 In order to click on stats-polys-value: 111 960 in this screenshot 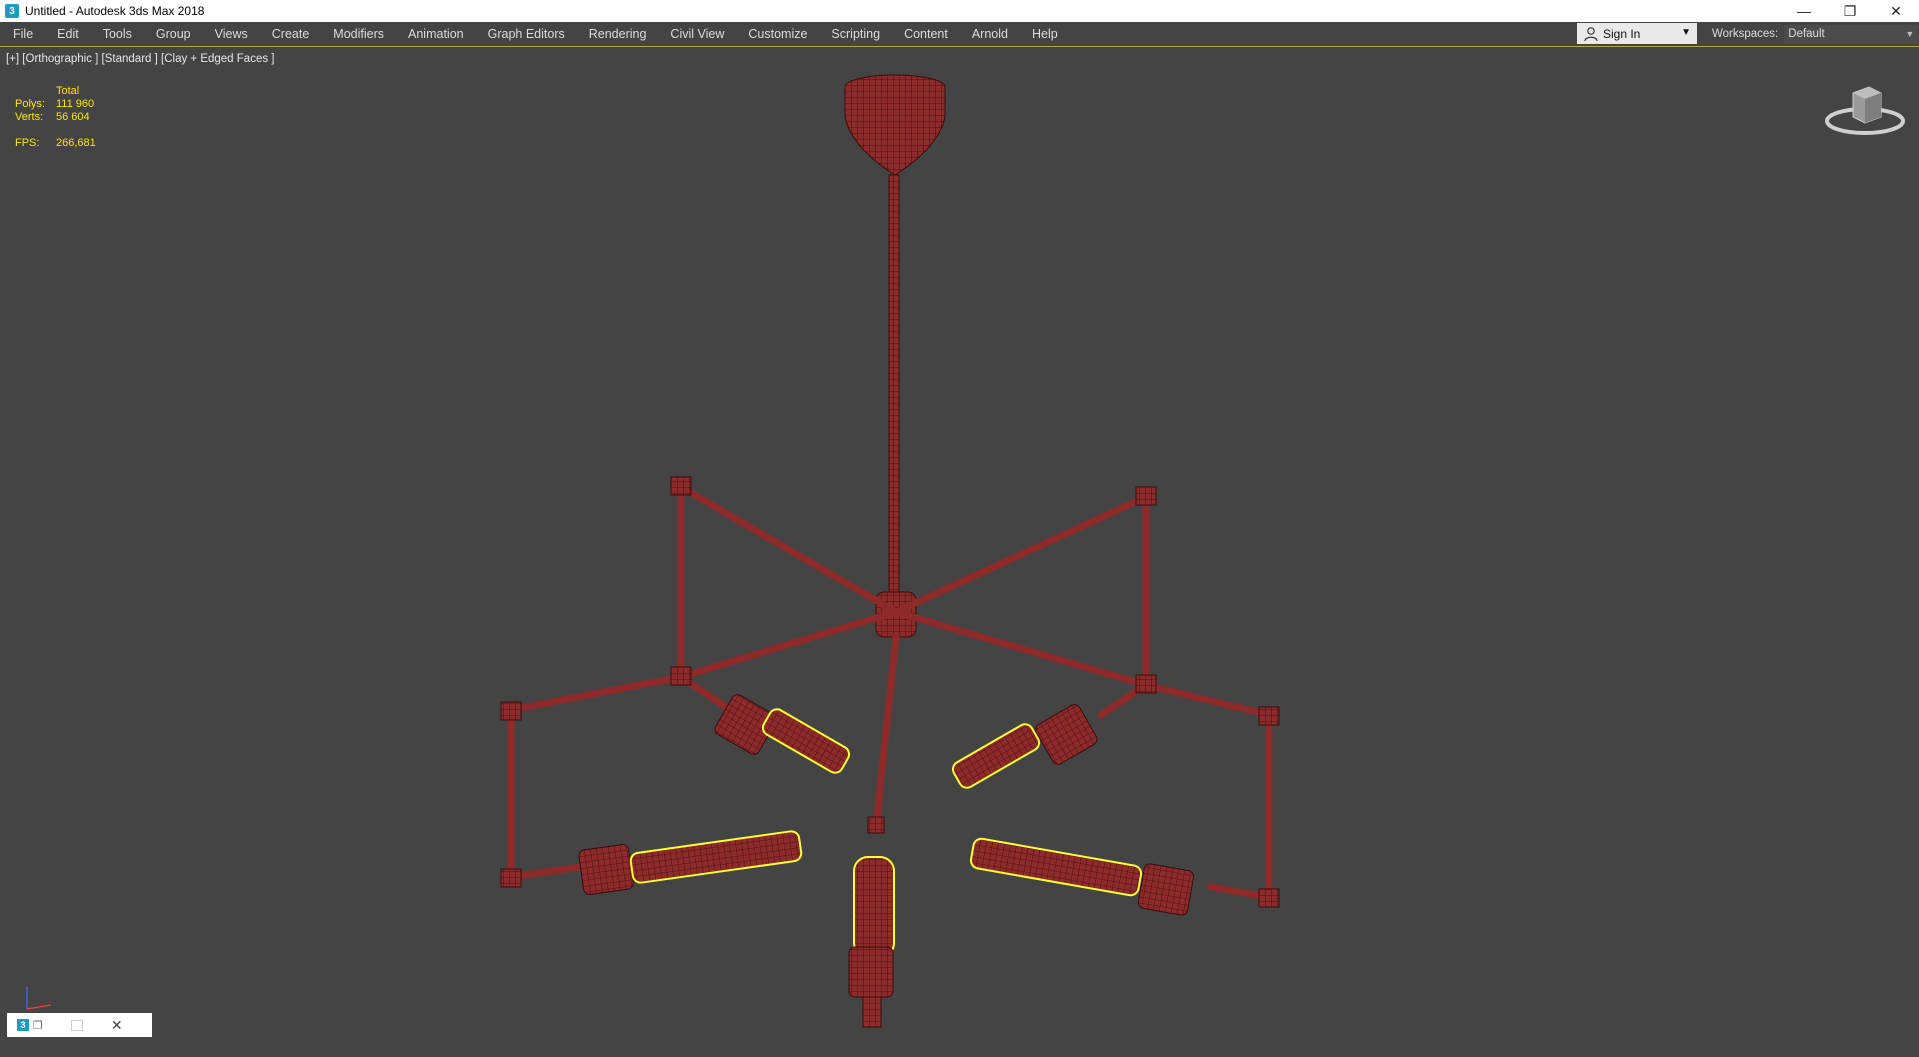, I will do `click(75, 104)`.